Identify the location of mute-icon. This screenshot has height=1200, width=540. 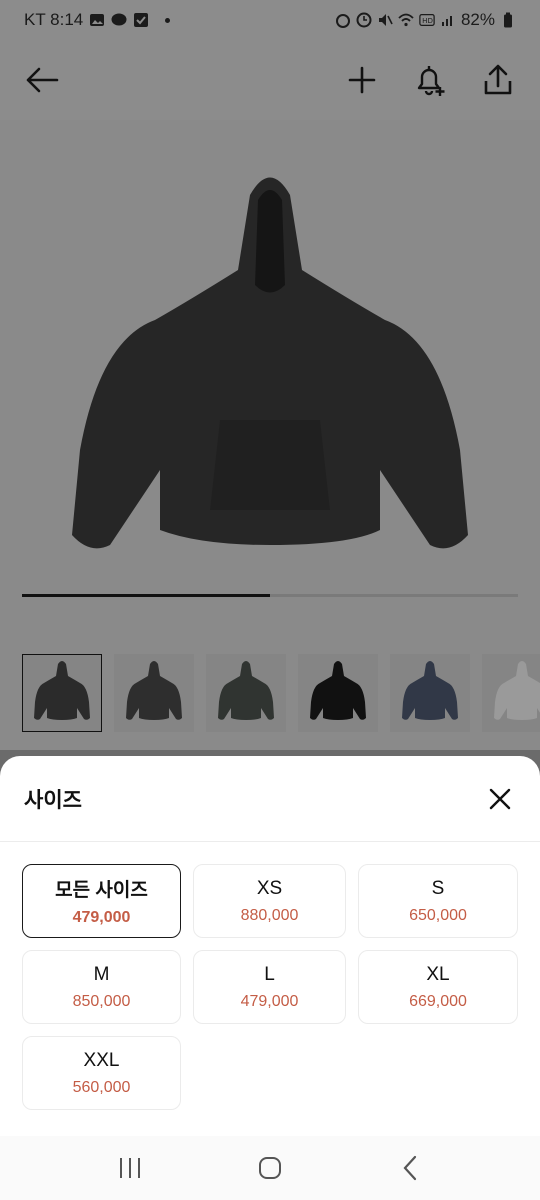
(385, 20).